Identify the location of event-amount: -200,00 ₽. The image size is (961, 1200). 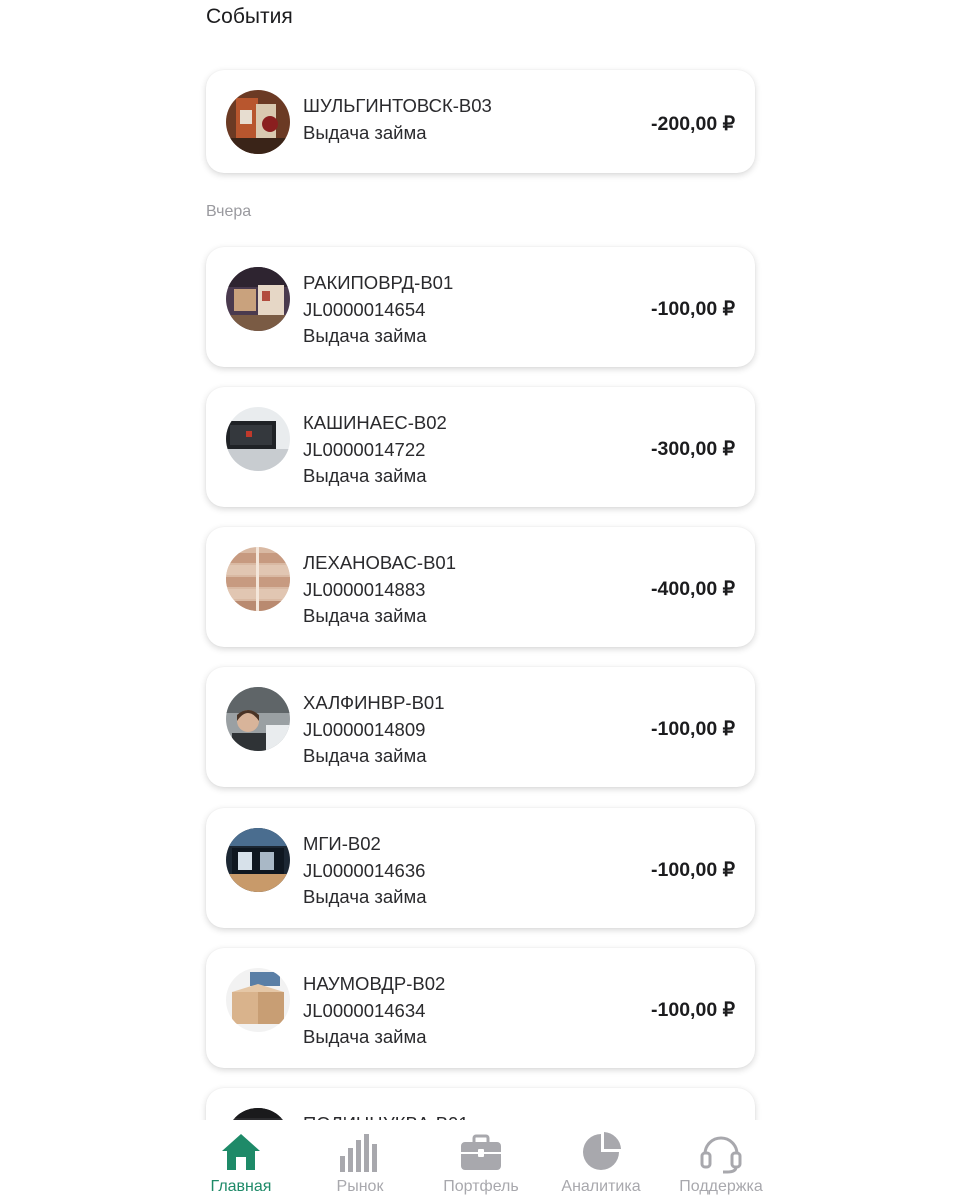
(693, 124).